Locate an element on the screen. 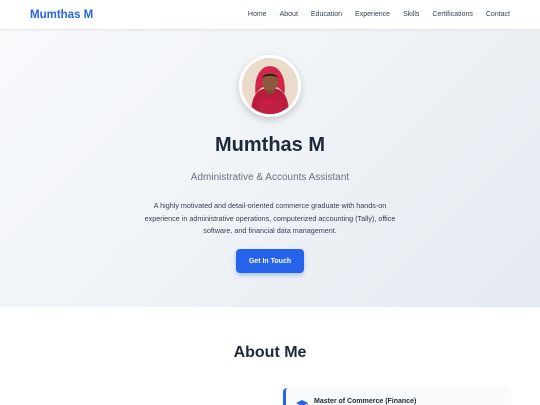 This screenshot has height=405, width=540. hero-name: Mumthas M is located at coordinates (270, 145).